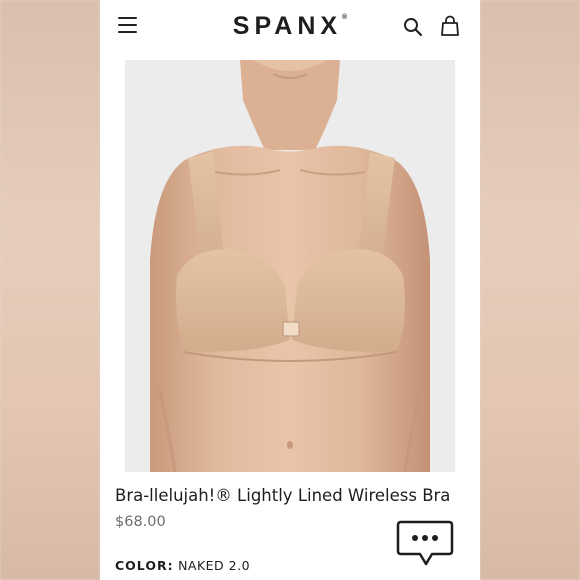 This screenshot has height=580, width=580. Describe the element at coordinates (214, 565) in the screenshot. I see `color-value: NAKED 2.0` at that location.